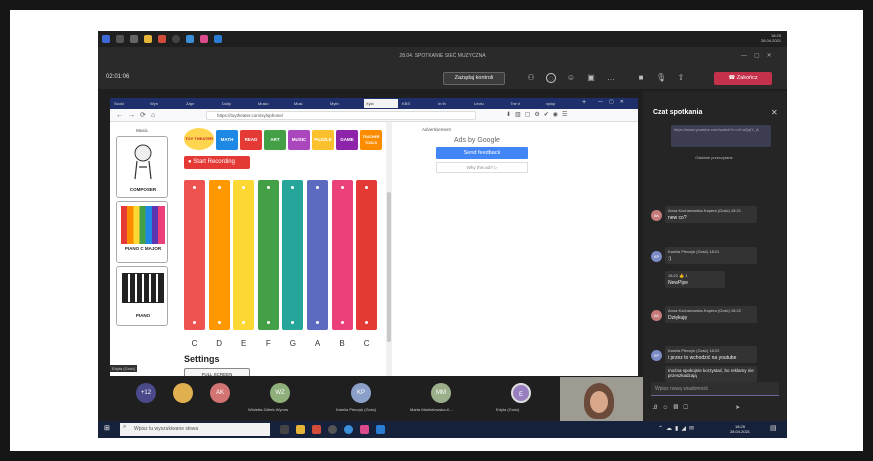  I want to click on system-tray-icons: ⌃☁▮◢✉, so click(677, 428).